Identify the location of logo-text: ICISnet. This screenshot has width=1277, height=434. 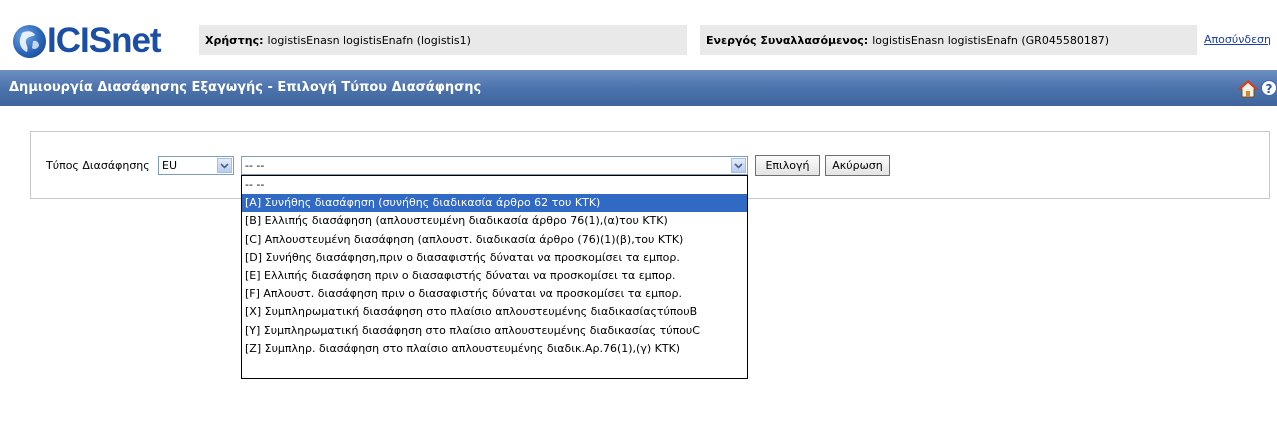
(104, 40).